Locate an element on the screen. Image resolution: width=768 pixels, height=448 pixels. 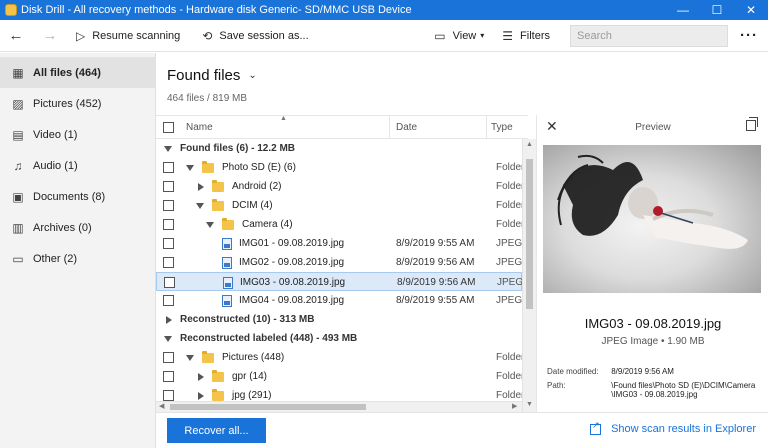
row-date-cell: 8/9/2019 9:56 AM is located at coordinates (436, 282).